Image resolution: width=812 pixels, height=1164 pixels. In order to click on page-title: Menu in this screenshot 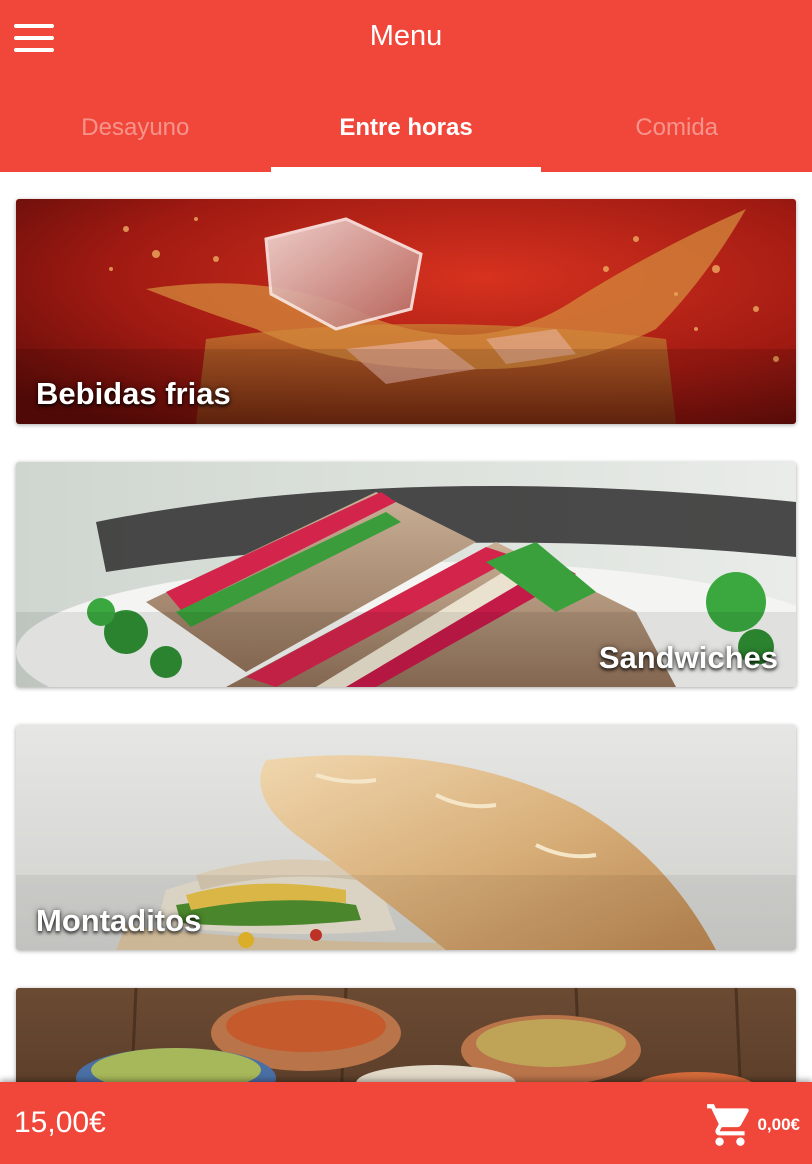, I will do `click(406, 36)`.